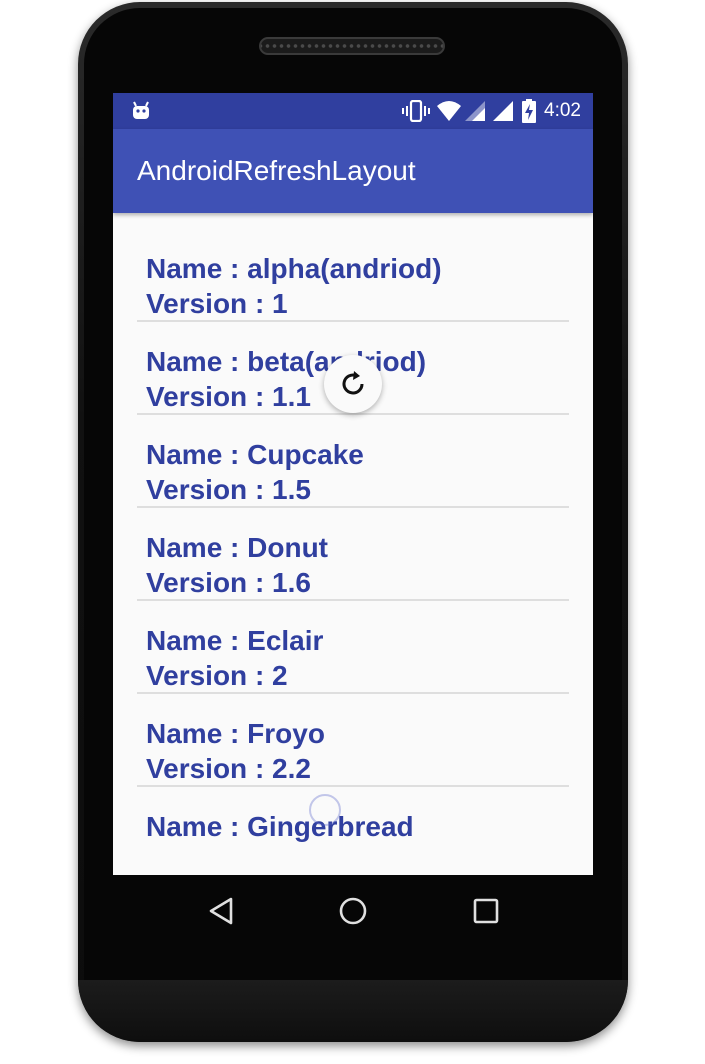 Image resolution: width=705 pixels, height=1064 pixels. Describe the element at coordinates (280, 826) in the screenshot. I see `item-name: Name : Gingerbread` at that location.